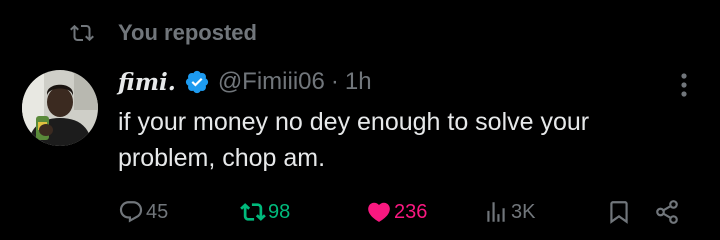 Image resolution: width=720 pixels, height=240 pixels. I want to click on bookmark-button, so click(620, 212).